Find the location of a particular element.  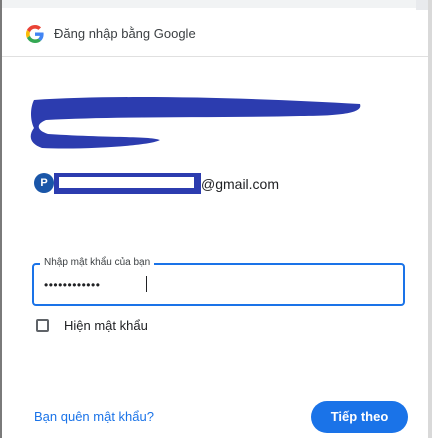

email-redaction is located at coordinates (127, 183).